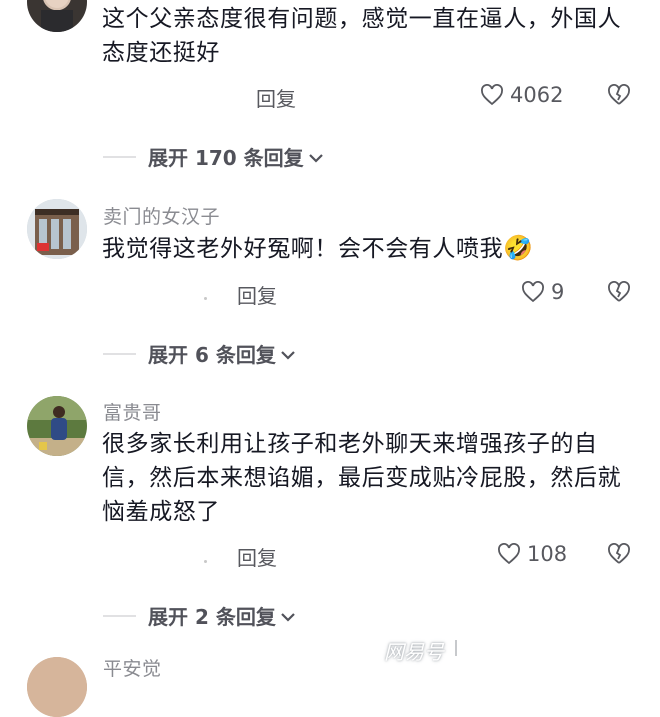 Image resolution: width=660 pixels, height=717 pixels. Describe the element at coordinates (212, 355) in the screenshot. I see `expand-replies-label: 展开 6 条回复` at that location.